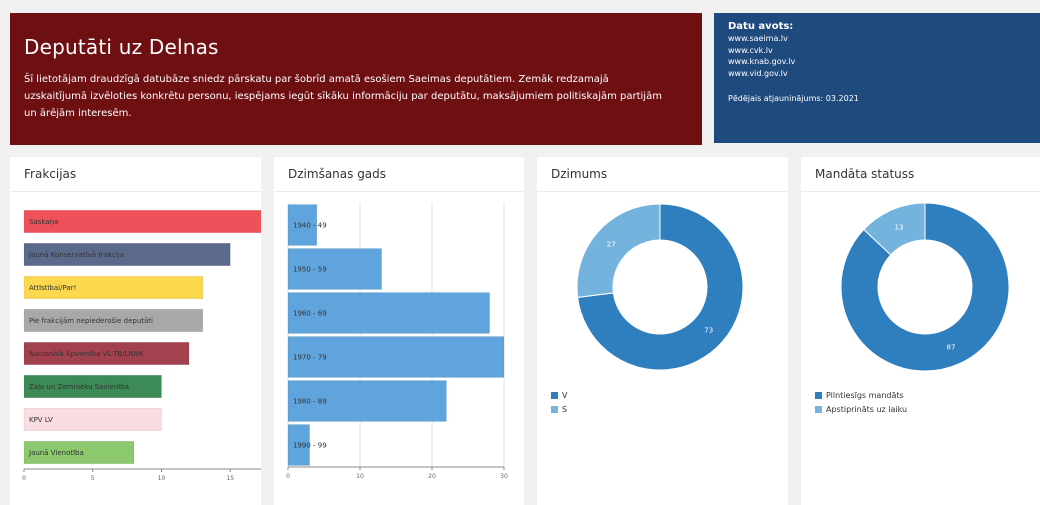 The width and height of the screenshot is (1040, 505). Describe the element at coordinates (899, 227) in the screenshot. I see `slice-label: 13` at that location.